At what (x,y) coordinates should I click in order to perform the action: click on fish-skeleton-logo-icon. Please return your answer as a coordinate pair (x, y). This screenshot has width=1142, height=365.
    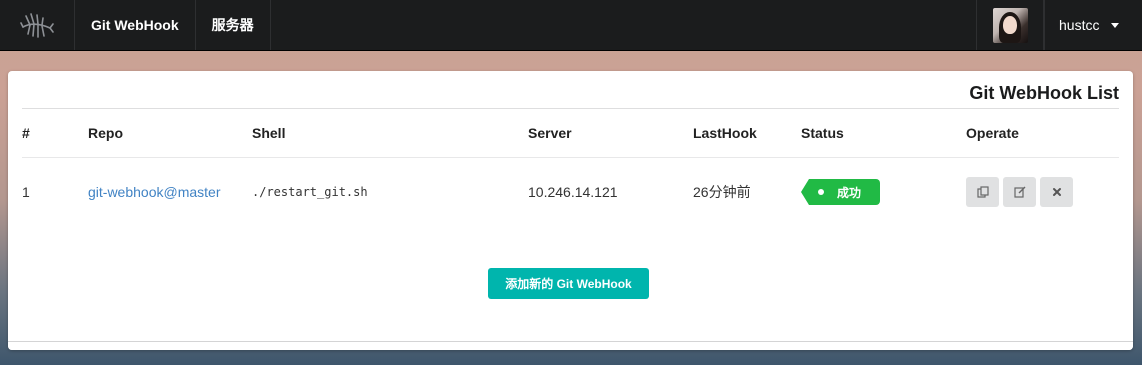
    Looking at the image, I should click on (37, 25).